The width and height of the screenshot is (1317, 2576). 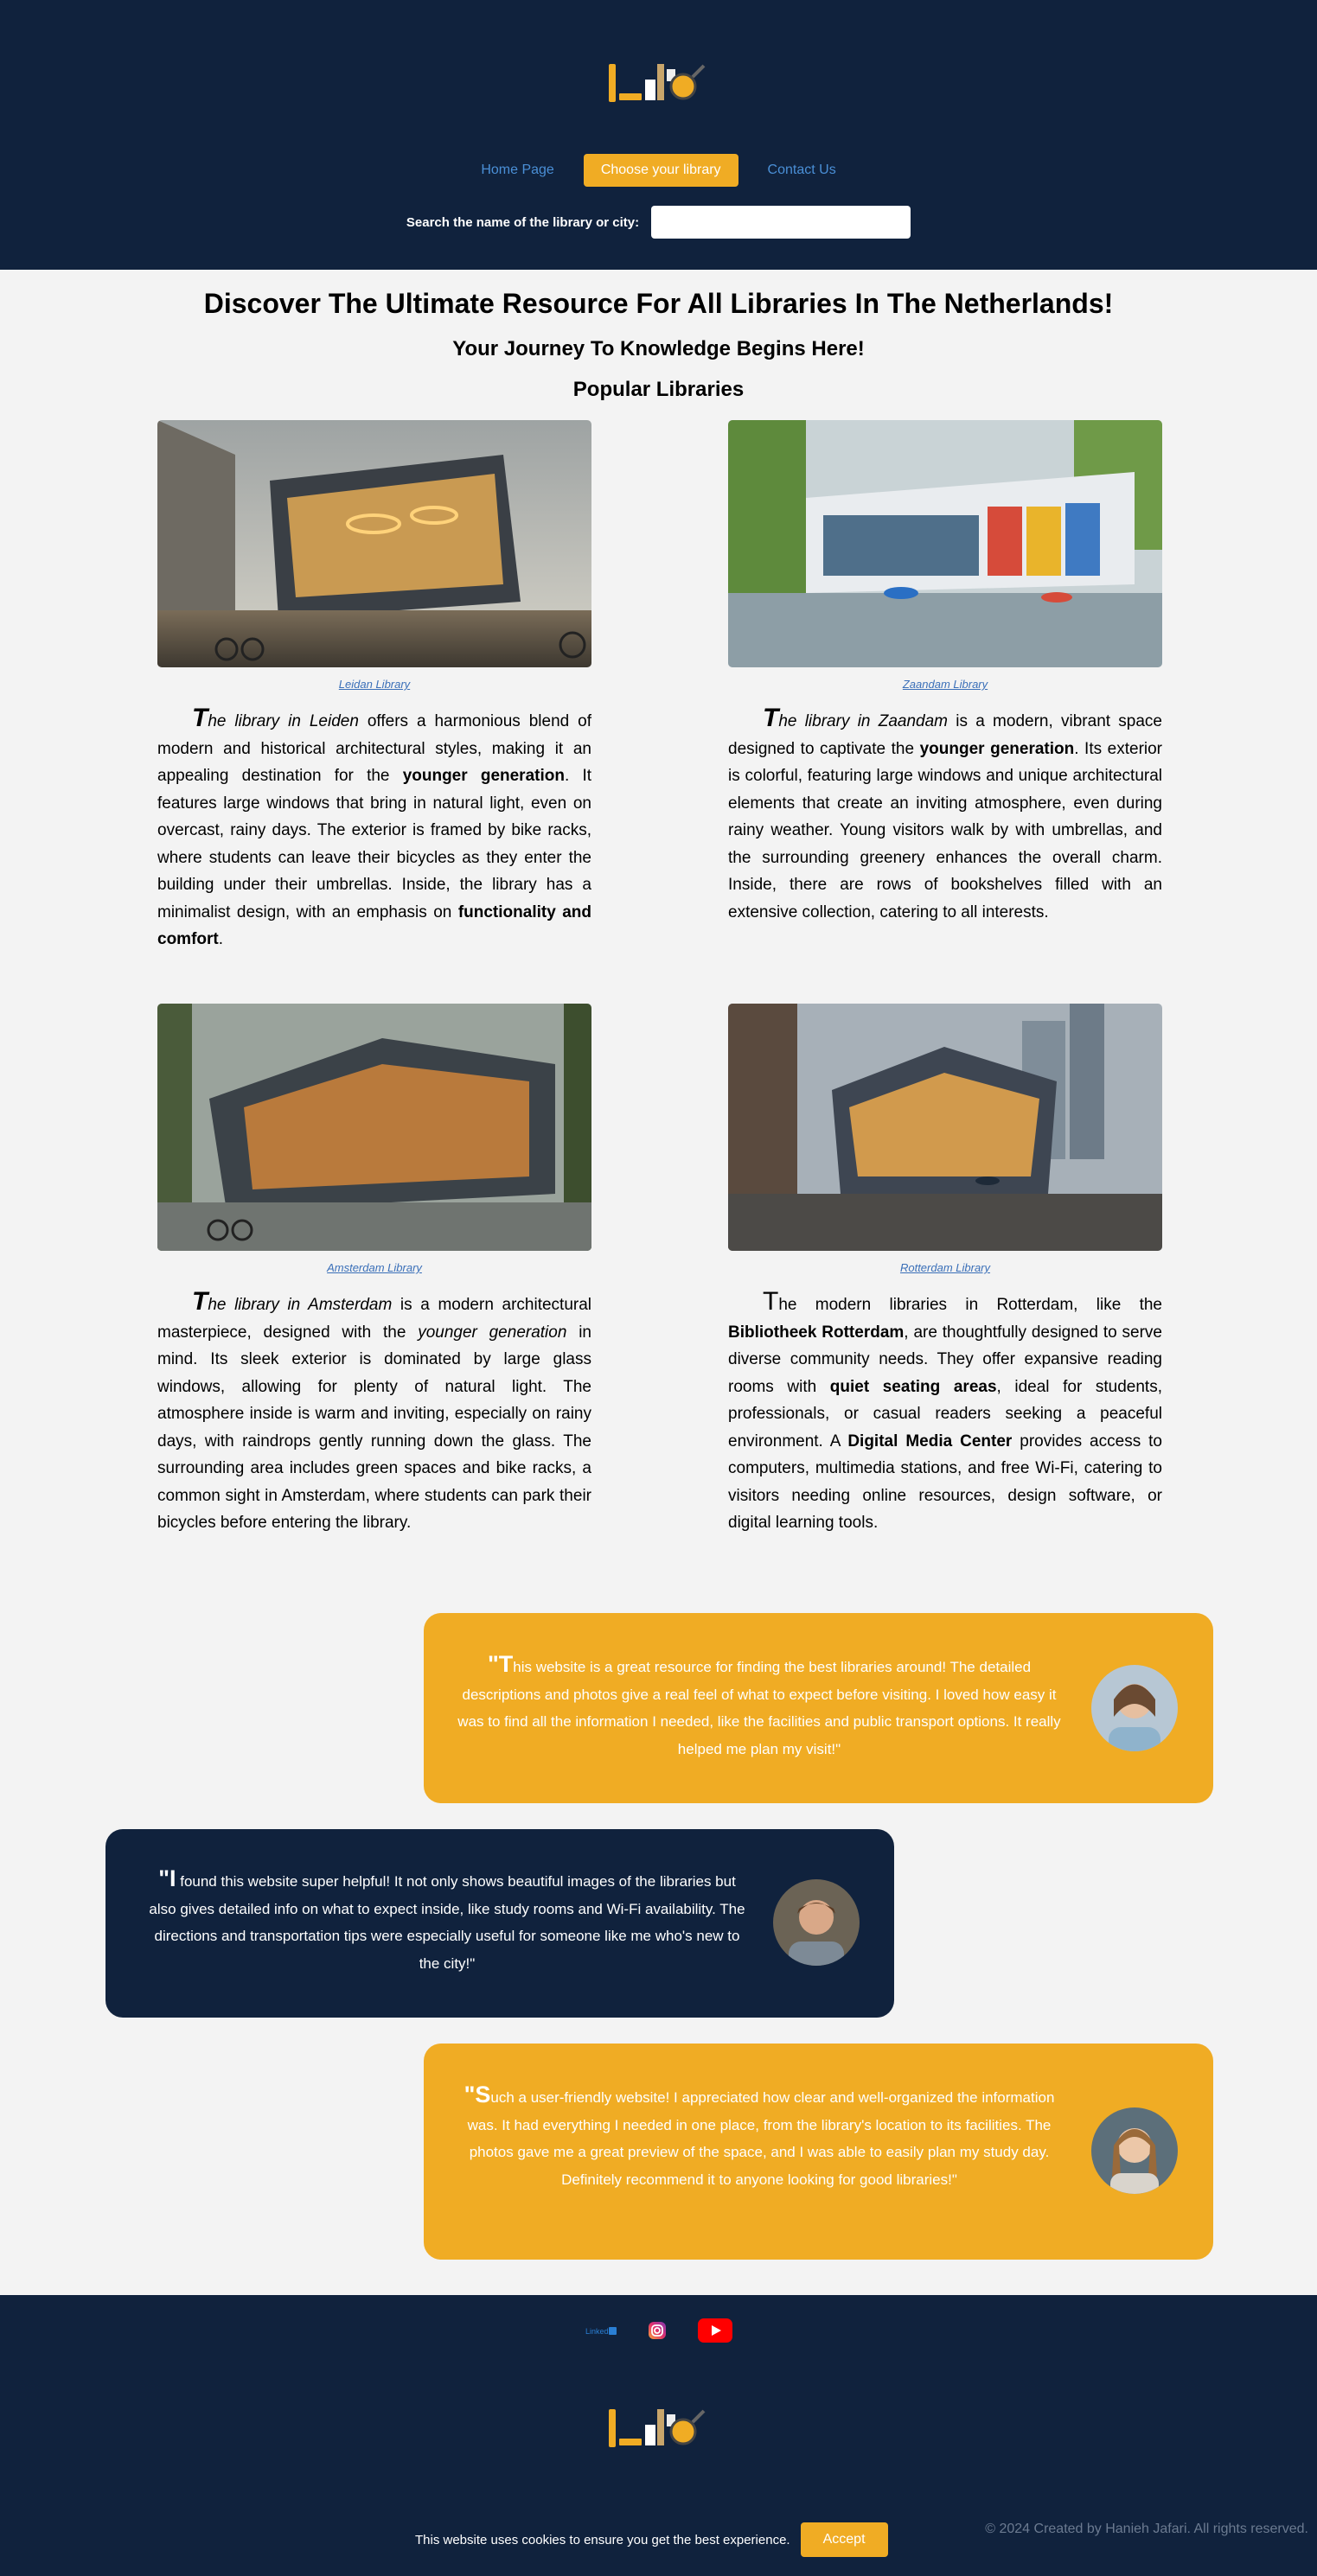 What do you see at coordinates (1134, 1708) in the screenshot?
I see `testimonial-1-avatar` at bounding box center [1134, 1708].